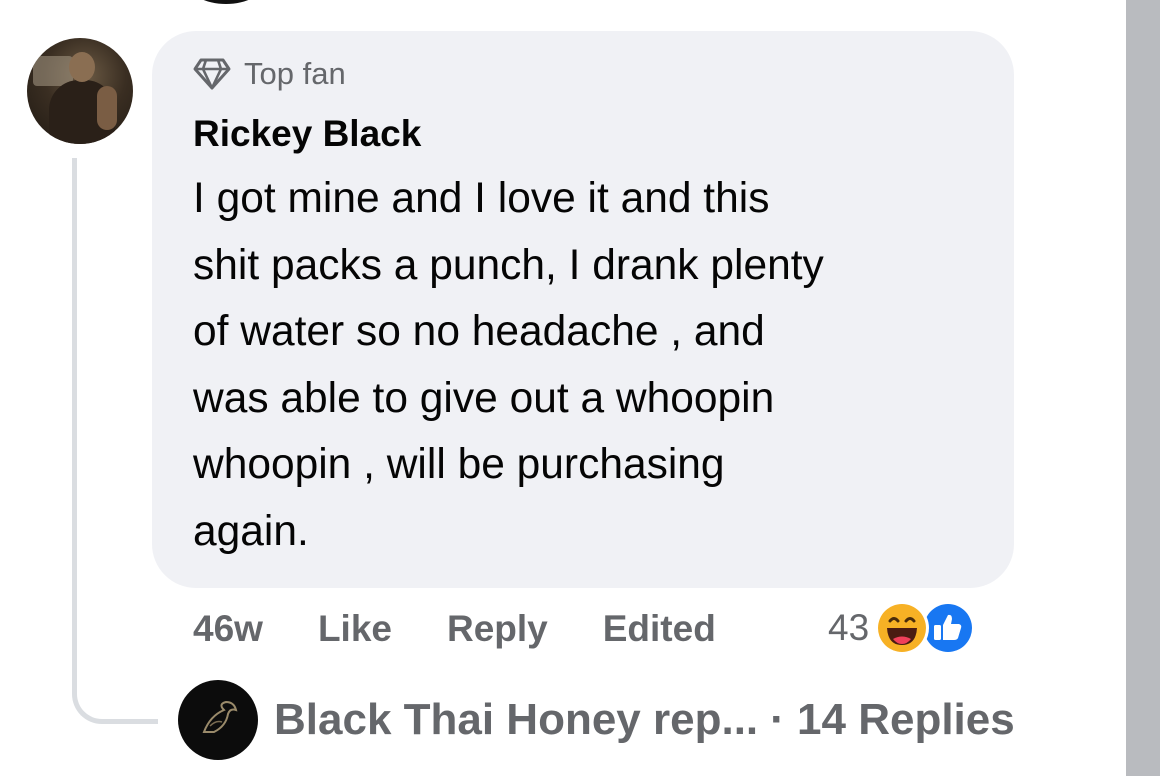  What do you see at coordinates (220, 716) in the screenshot?
I see `bird-logo-icon` at bounding box center [220, 716].